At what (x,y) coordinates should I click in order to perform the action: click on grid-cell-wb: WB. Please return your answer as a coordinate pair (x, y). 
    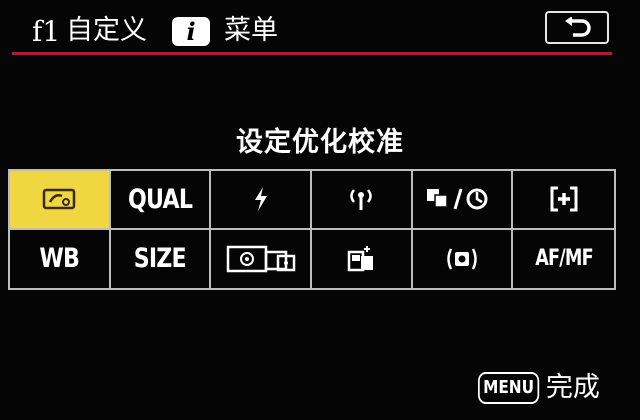
    Looking at the image, I should click on (60, 258).